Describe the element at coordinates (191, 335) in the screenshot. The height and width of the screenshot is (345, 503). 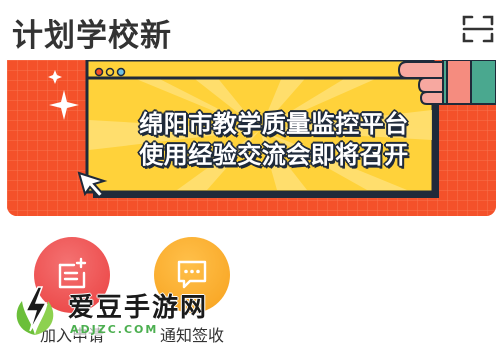
I see `notice-signoff-label: 通知签收` at that location.